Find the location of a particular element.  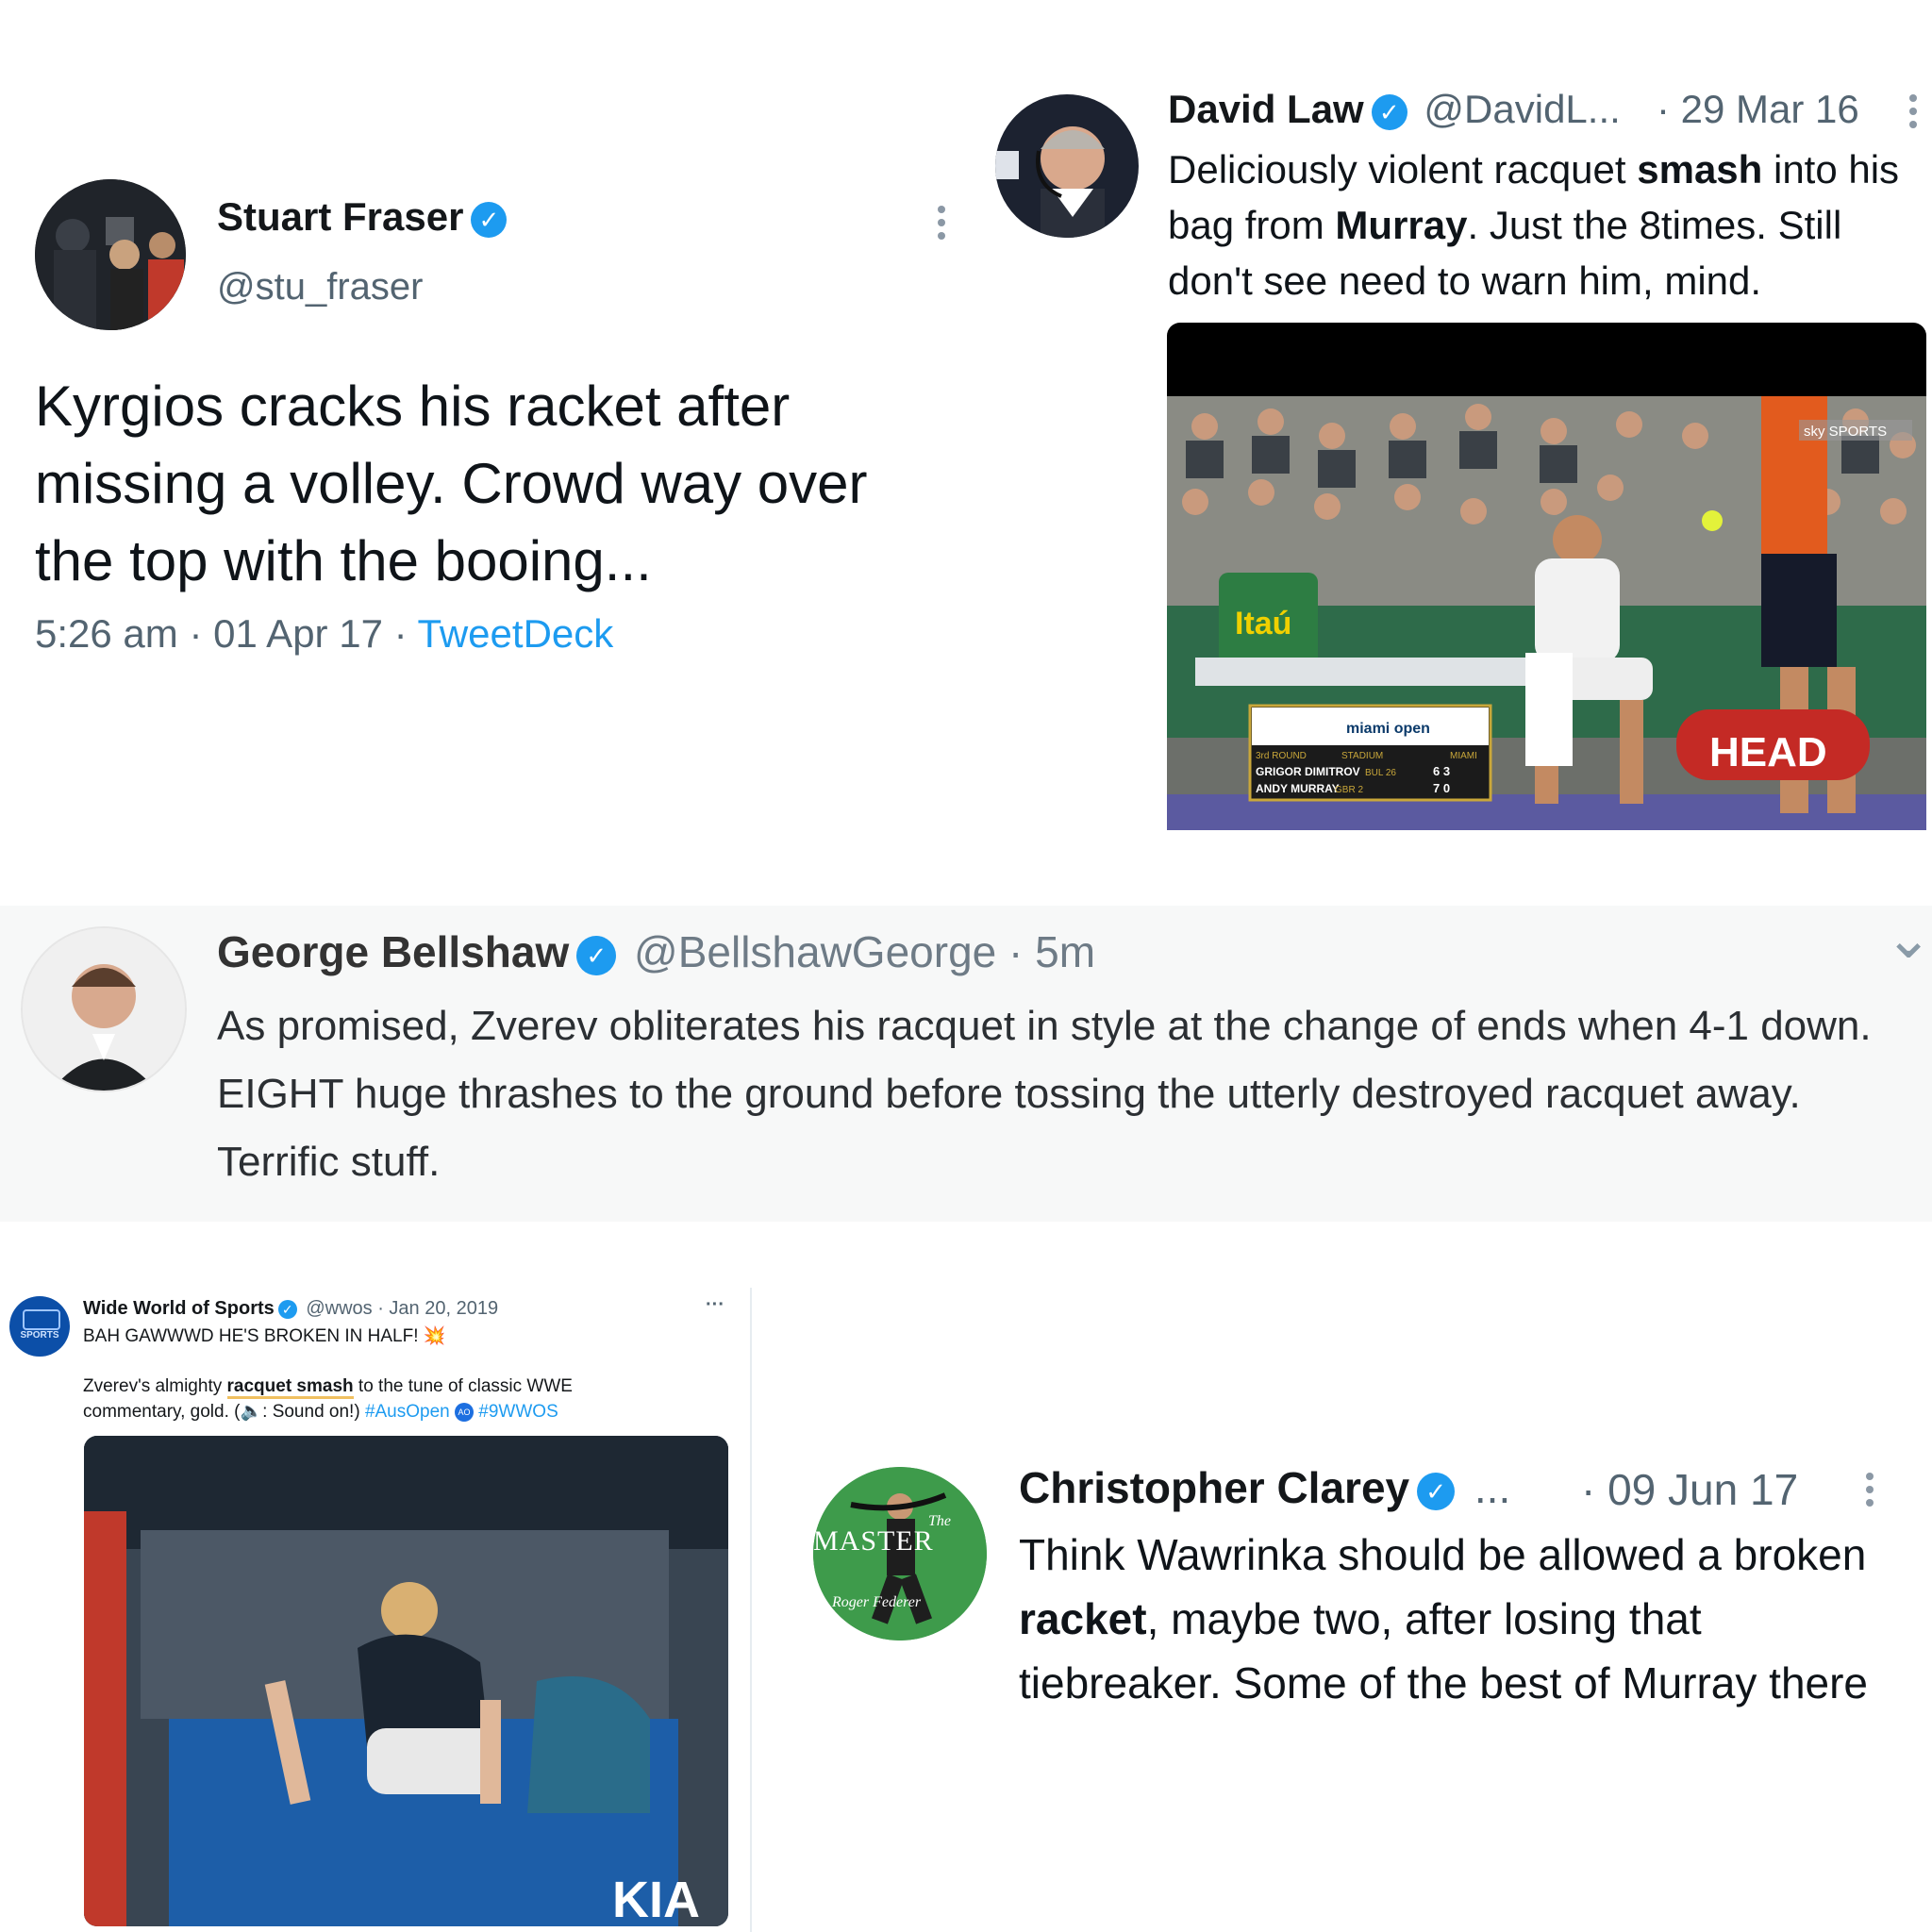

tweet-text-line1: BAH GAWWWD HE'S BROKEN IN HALF! 💥 is located at coordinates (264, 1336).